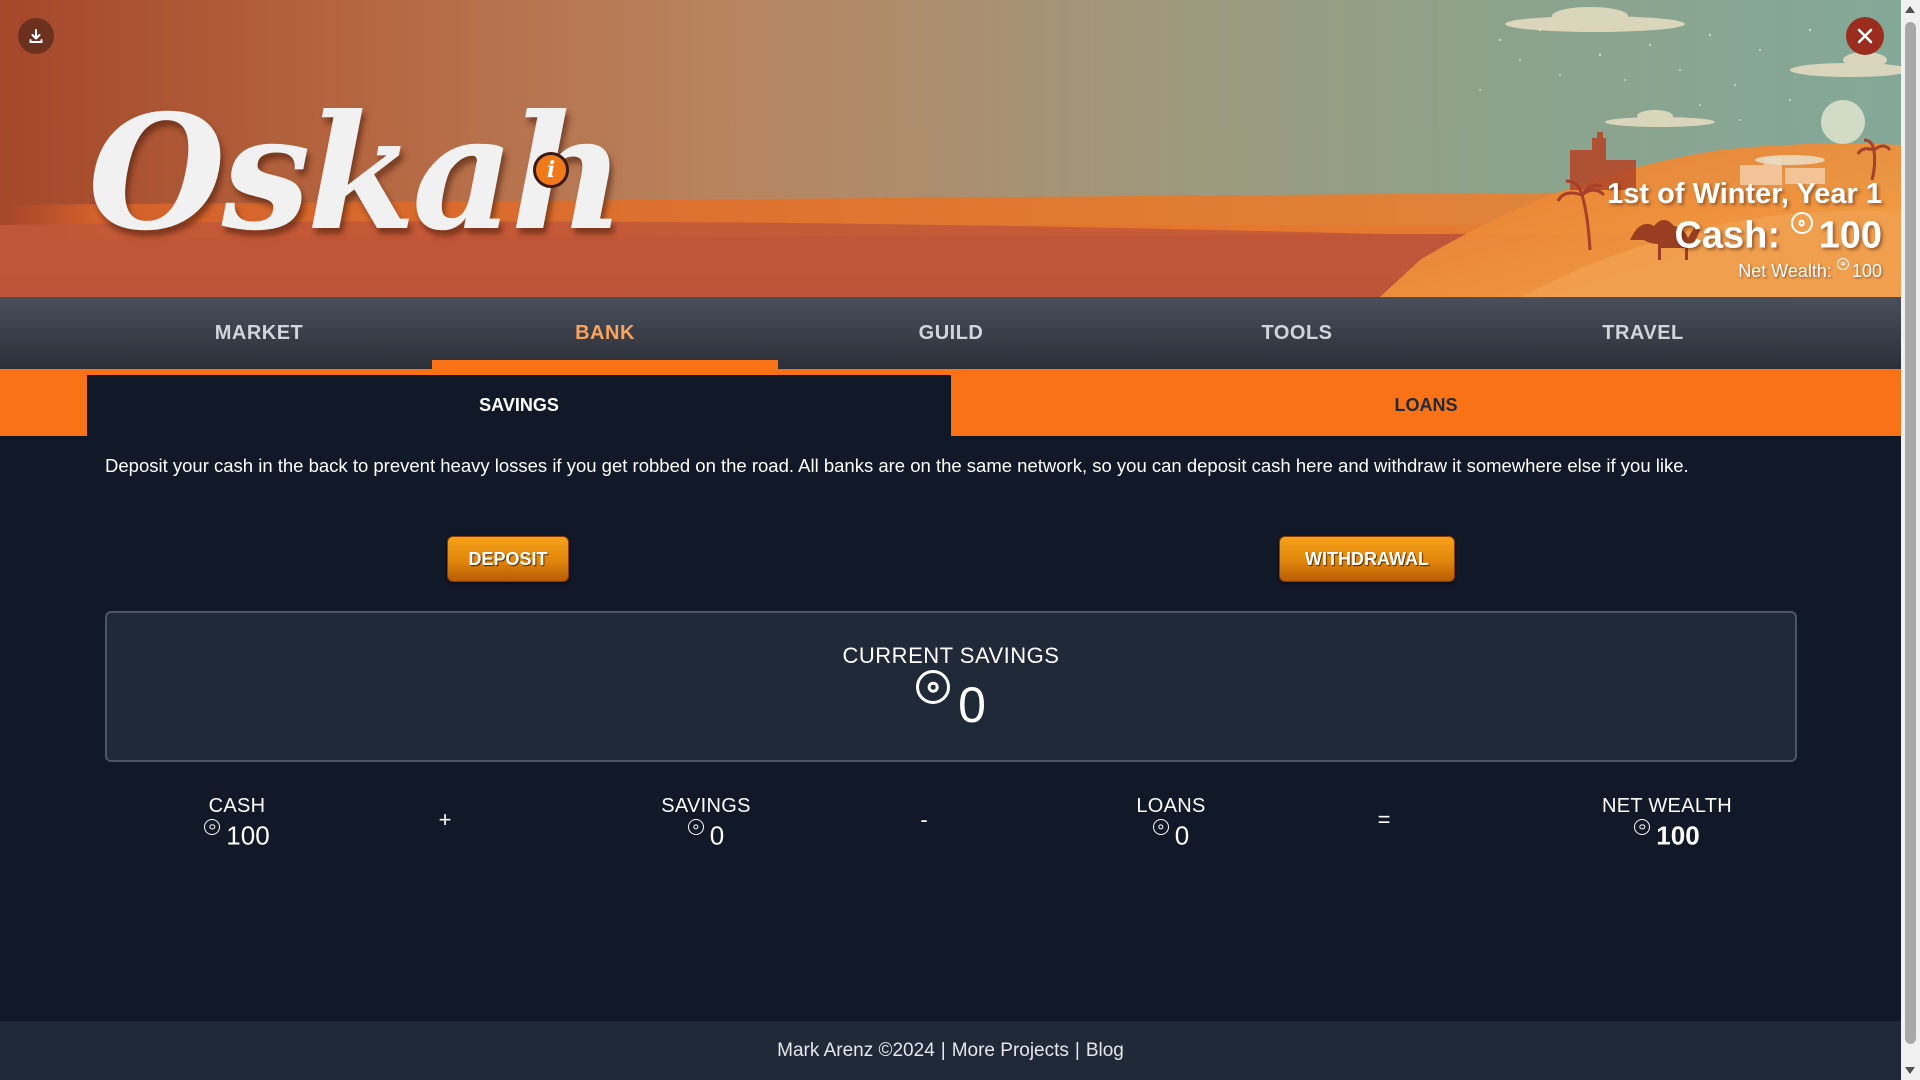  I want to click on summary-net-wealth: NET WEALTH 100, so click(1667, 822).